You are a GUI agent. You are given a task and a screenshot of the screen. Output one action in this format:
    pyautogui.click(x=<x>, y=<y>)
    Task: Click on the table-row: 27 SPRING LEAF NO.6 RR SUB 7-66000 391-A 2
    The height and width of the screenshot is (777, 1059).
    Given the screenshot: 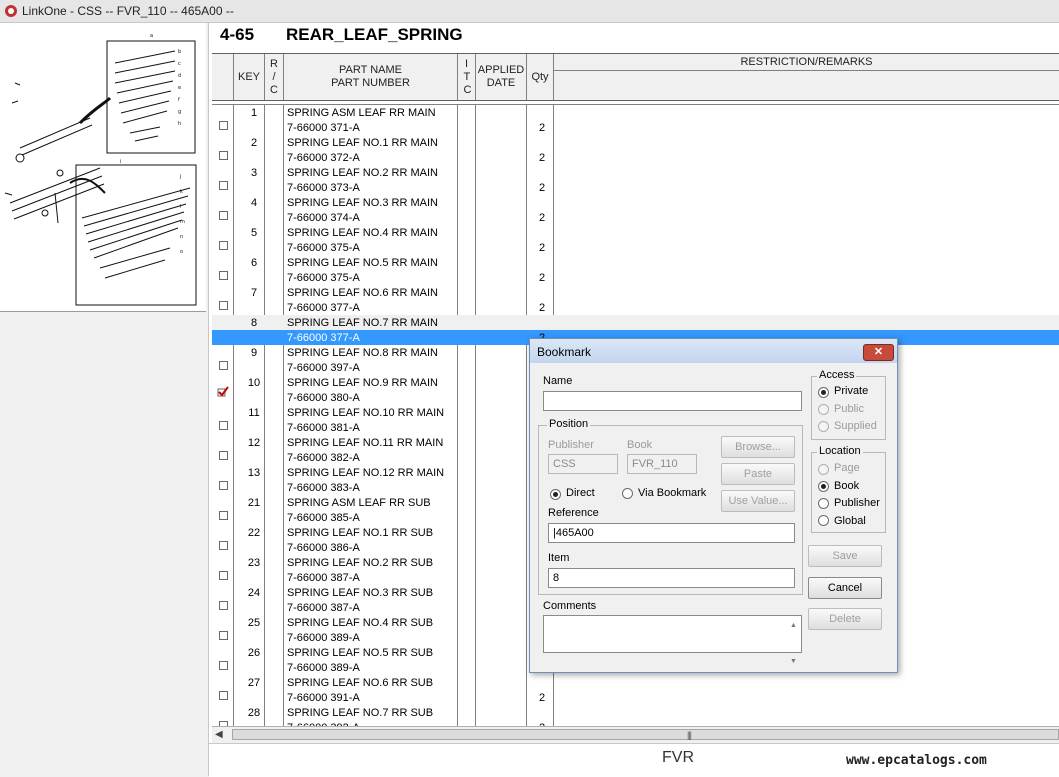 What is the action you would take?
    pyautogui.click(x=635, y=690)
    